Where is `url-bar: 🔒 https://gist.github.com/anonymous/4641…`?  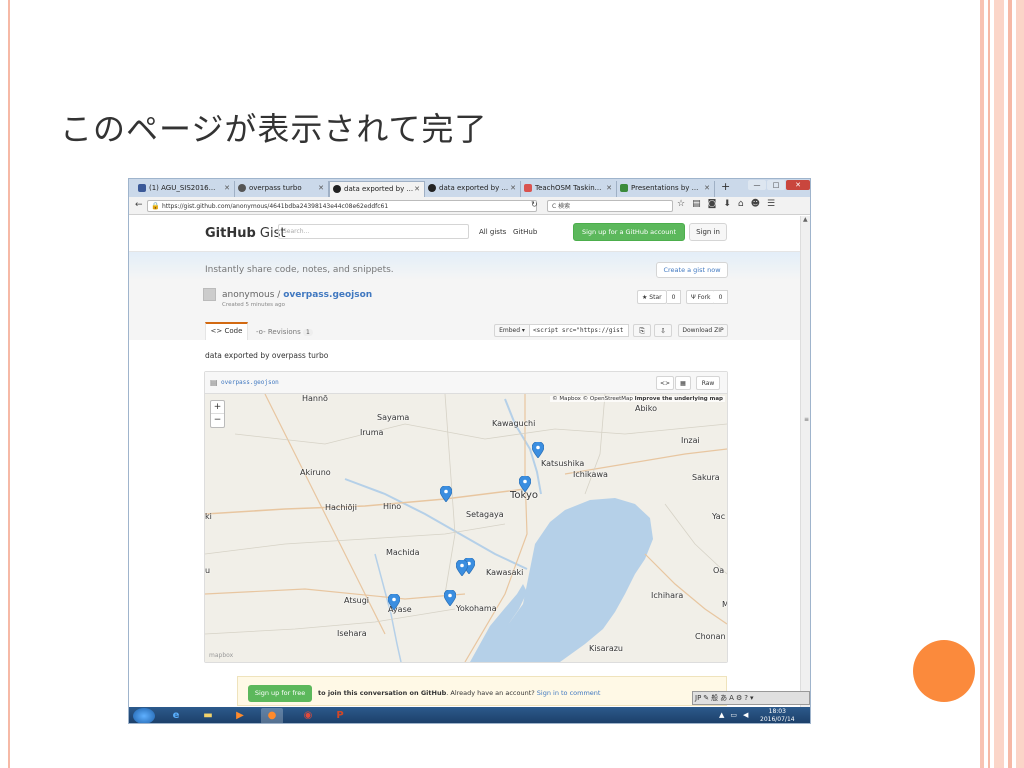 url-bar: 🔒 https://gist.github.com/anonymous/4641… is located at coordinates (342, 206).